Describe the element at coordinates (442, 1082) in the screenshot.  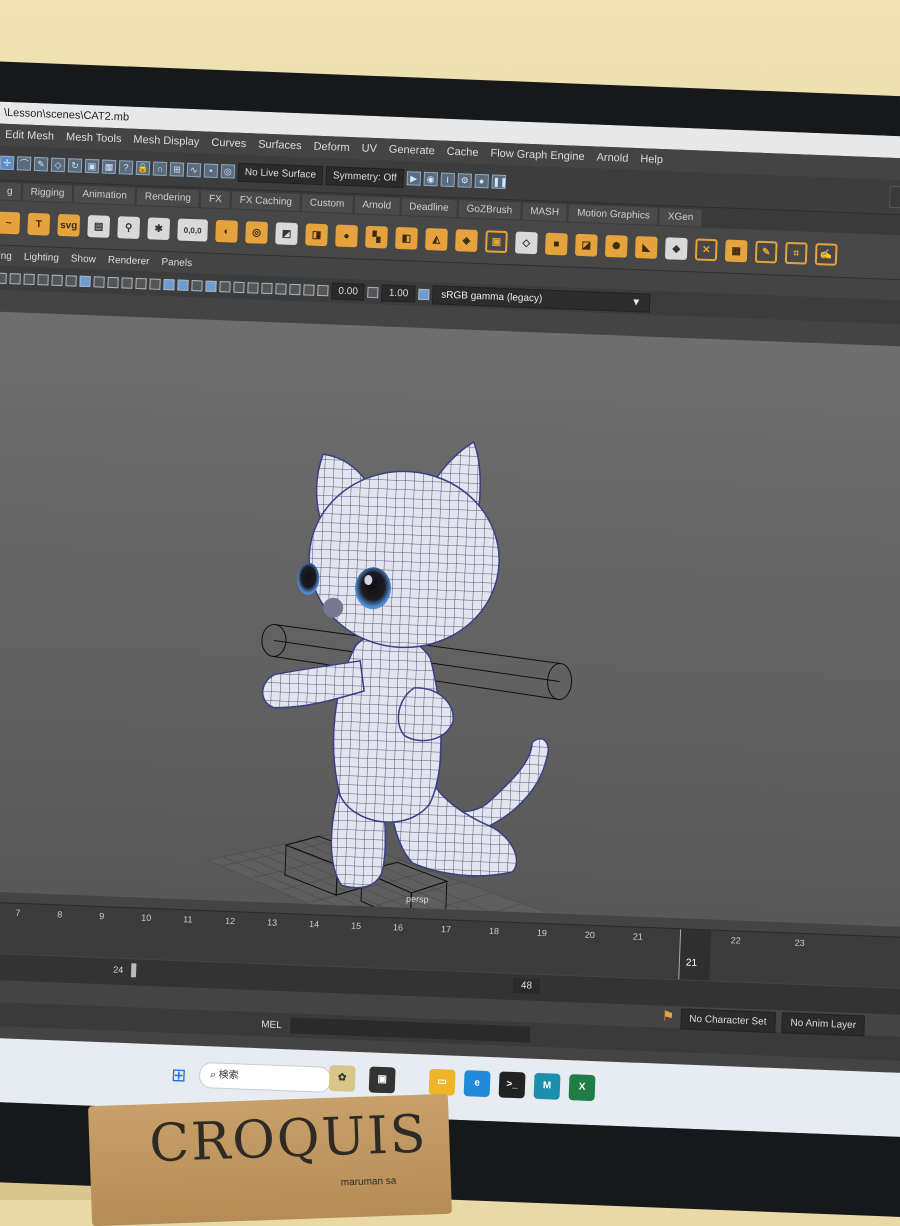
I see `taskbar-explorer-icon: ▭` at that location.